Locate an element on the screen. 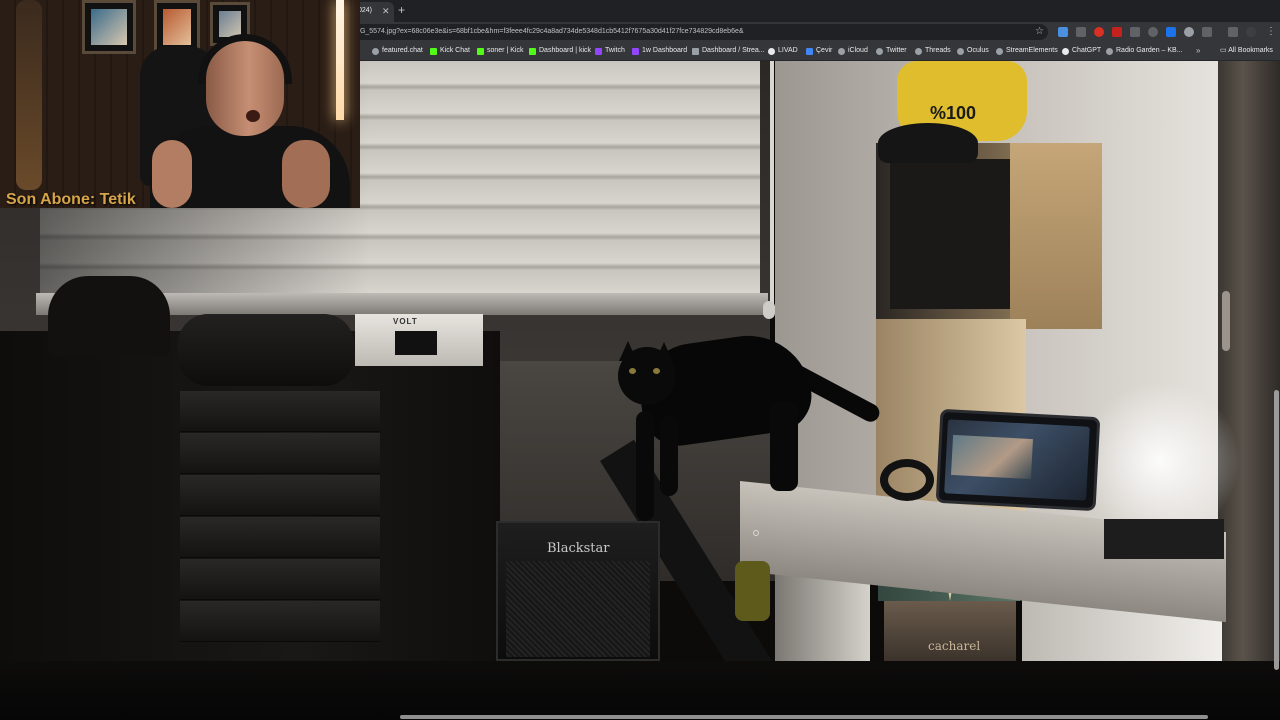  bookmark-label: StreamElements is located at coordinates (1032, 50).